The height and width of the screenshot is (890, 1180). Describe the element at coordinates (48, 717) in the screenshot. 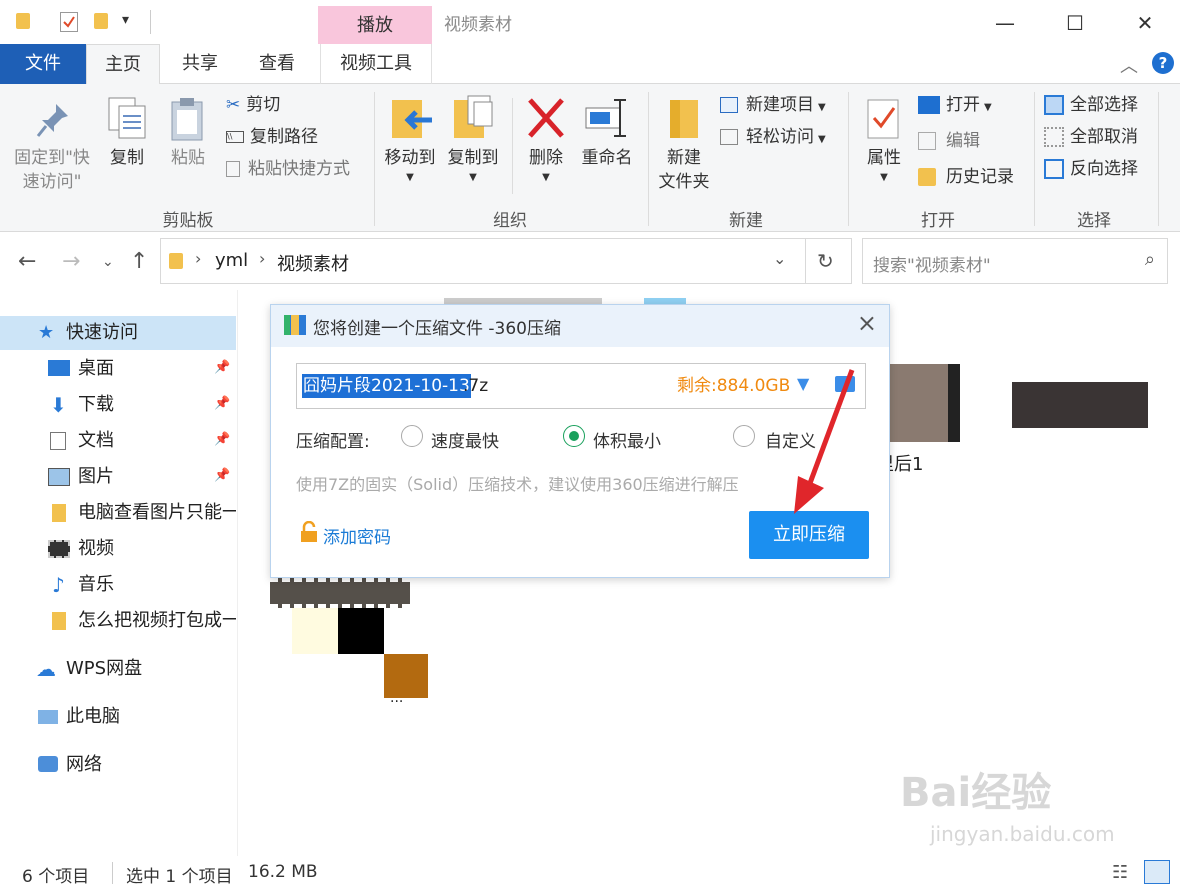

I see `computer-icon` at that location.